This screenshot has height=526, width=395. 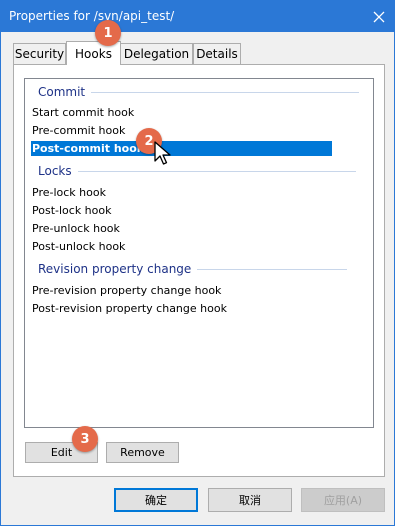 I want to click on remove-button: Remove, so click(x=142, y=452).